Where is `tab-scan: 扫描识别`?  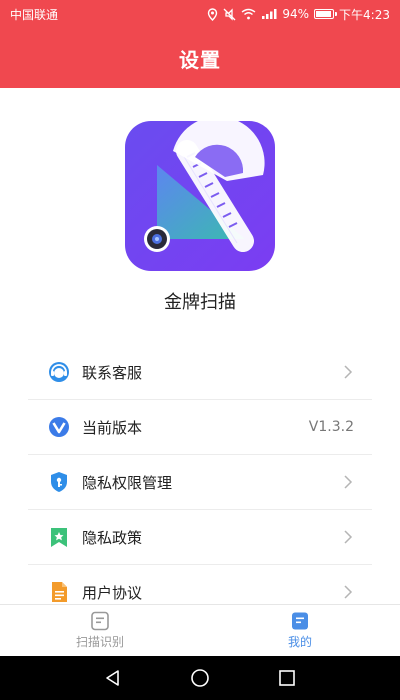
tab-scan: 扫描识别 is located at coordinates (100, 630).